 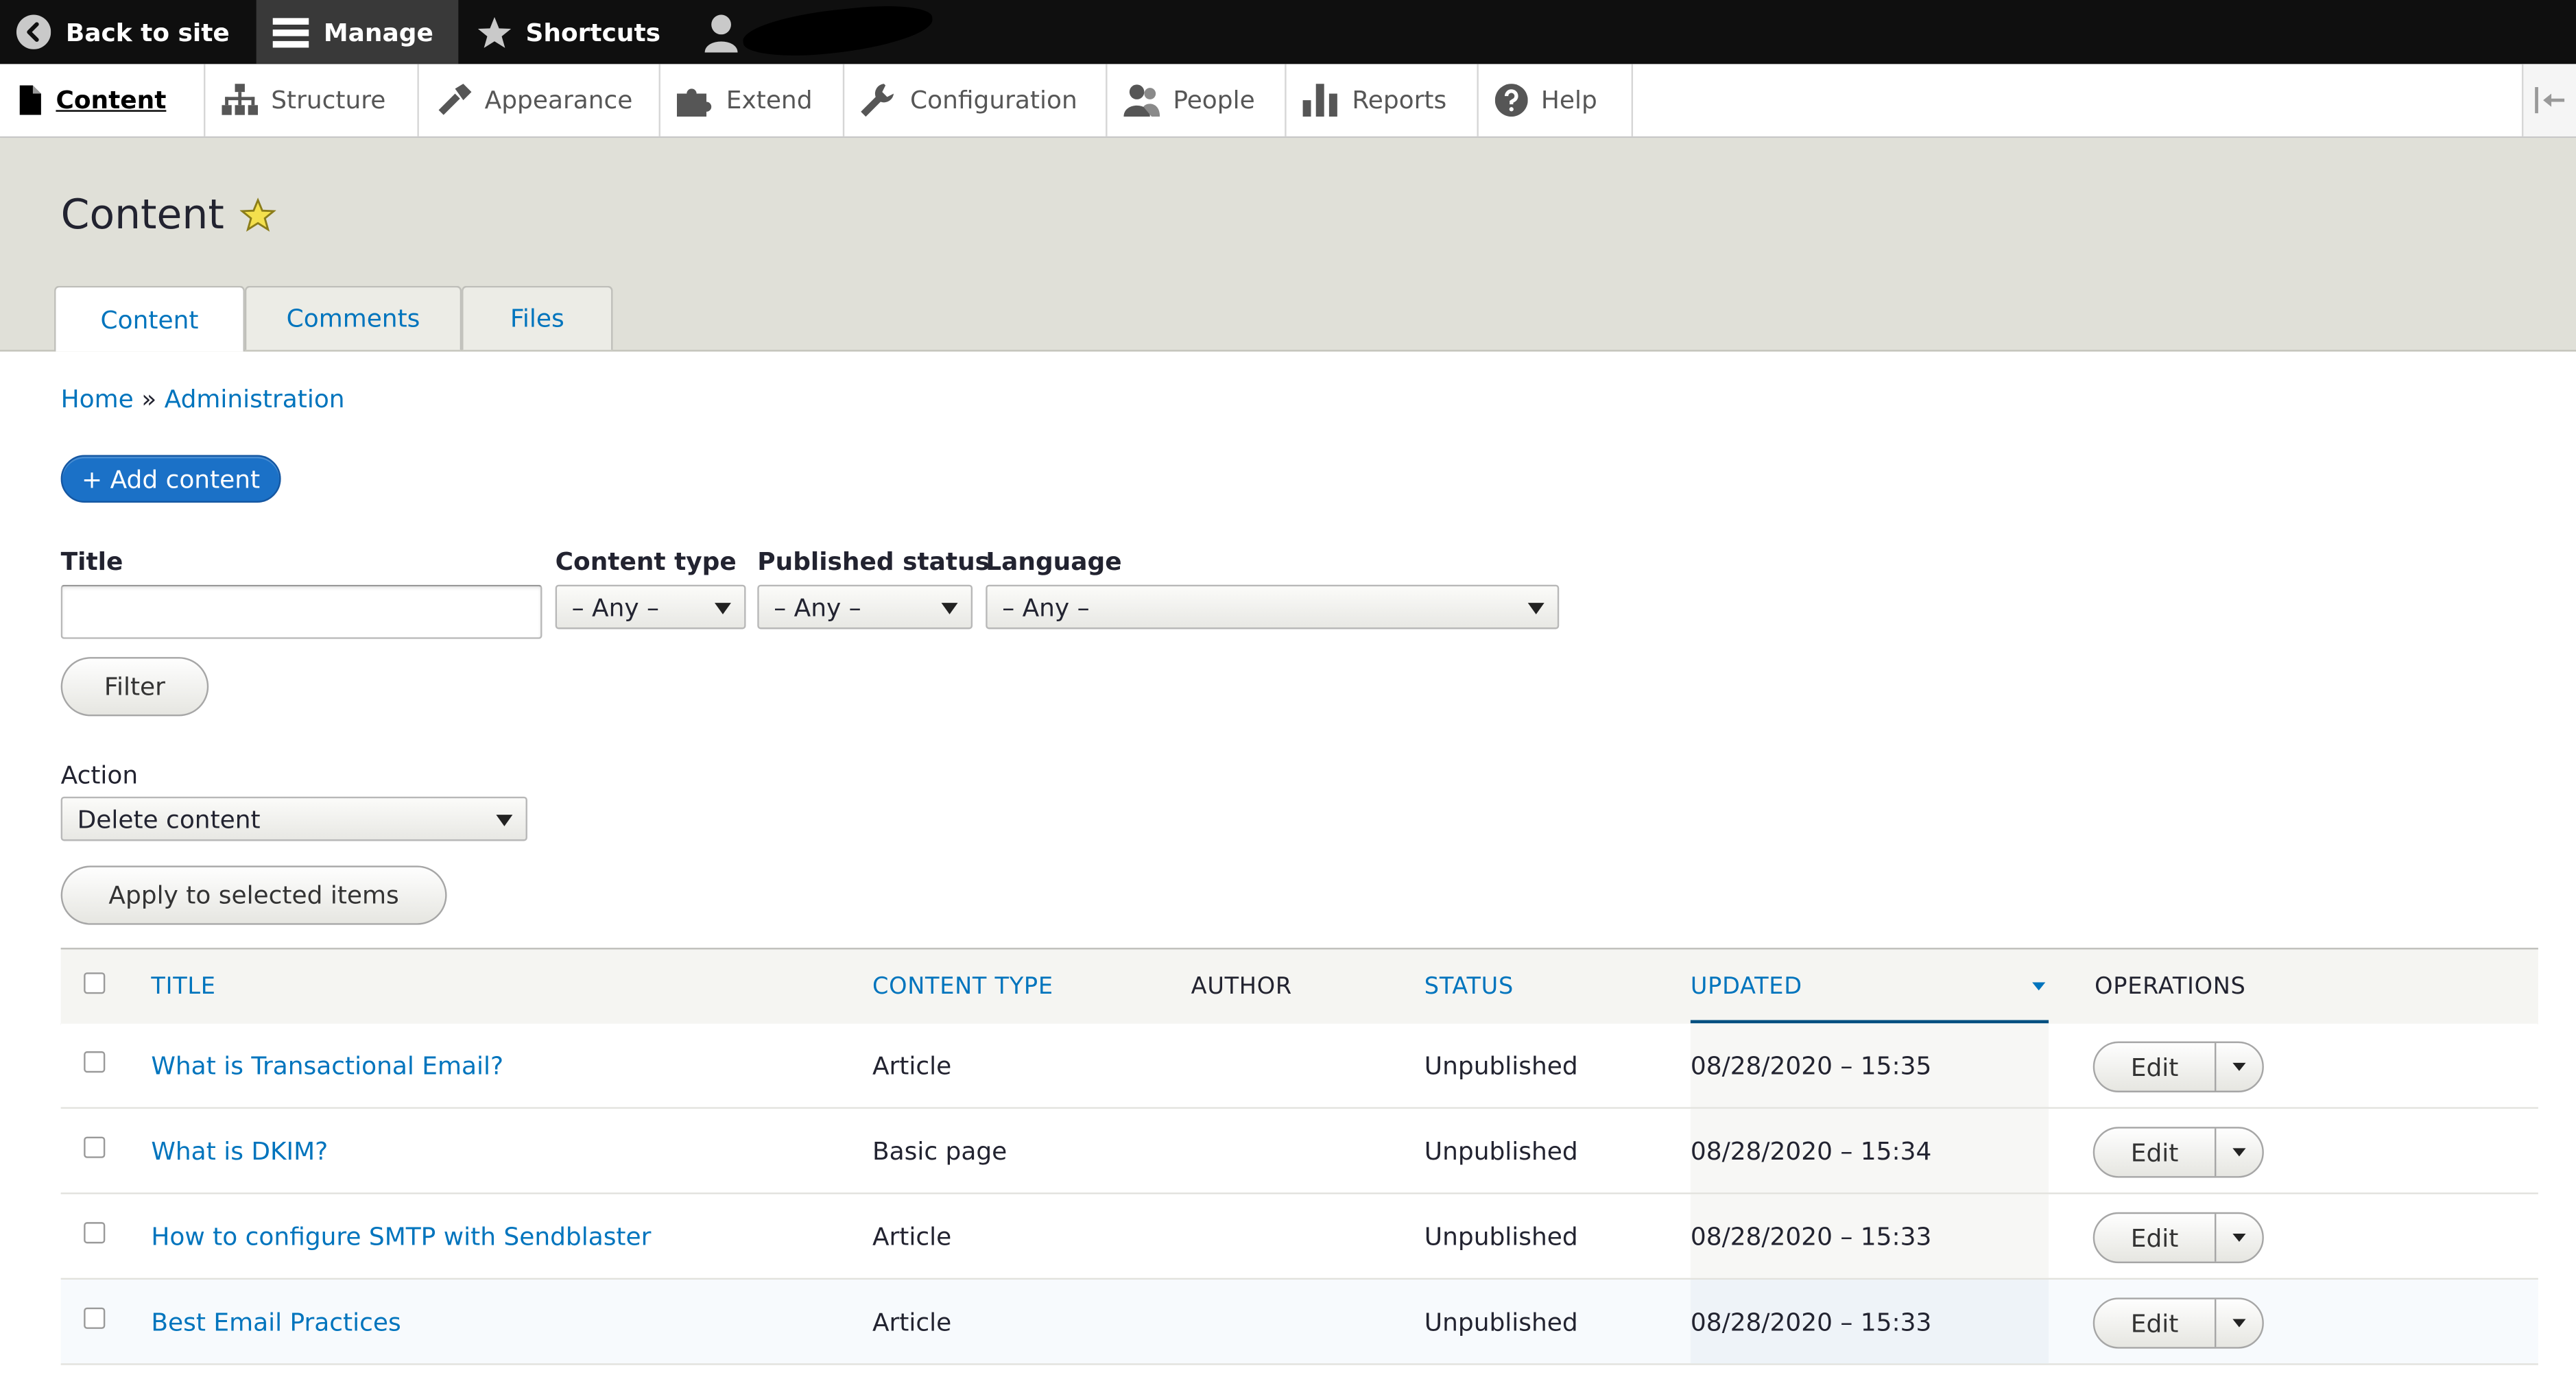 I want to click on language-label: Language, so click(x=1054, y=562).